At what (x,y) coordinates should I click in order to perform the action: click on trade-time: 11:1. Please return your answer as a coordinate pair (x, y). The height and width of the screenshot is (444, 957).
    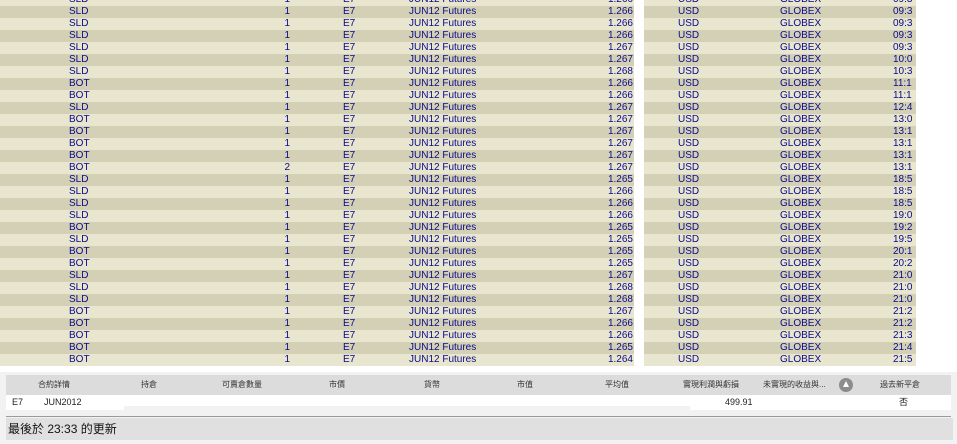
    Looking at the image, I should click on (902, 95).